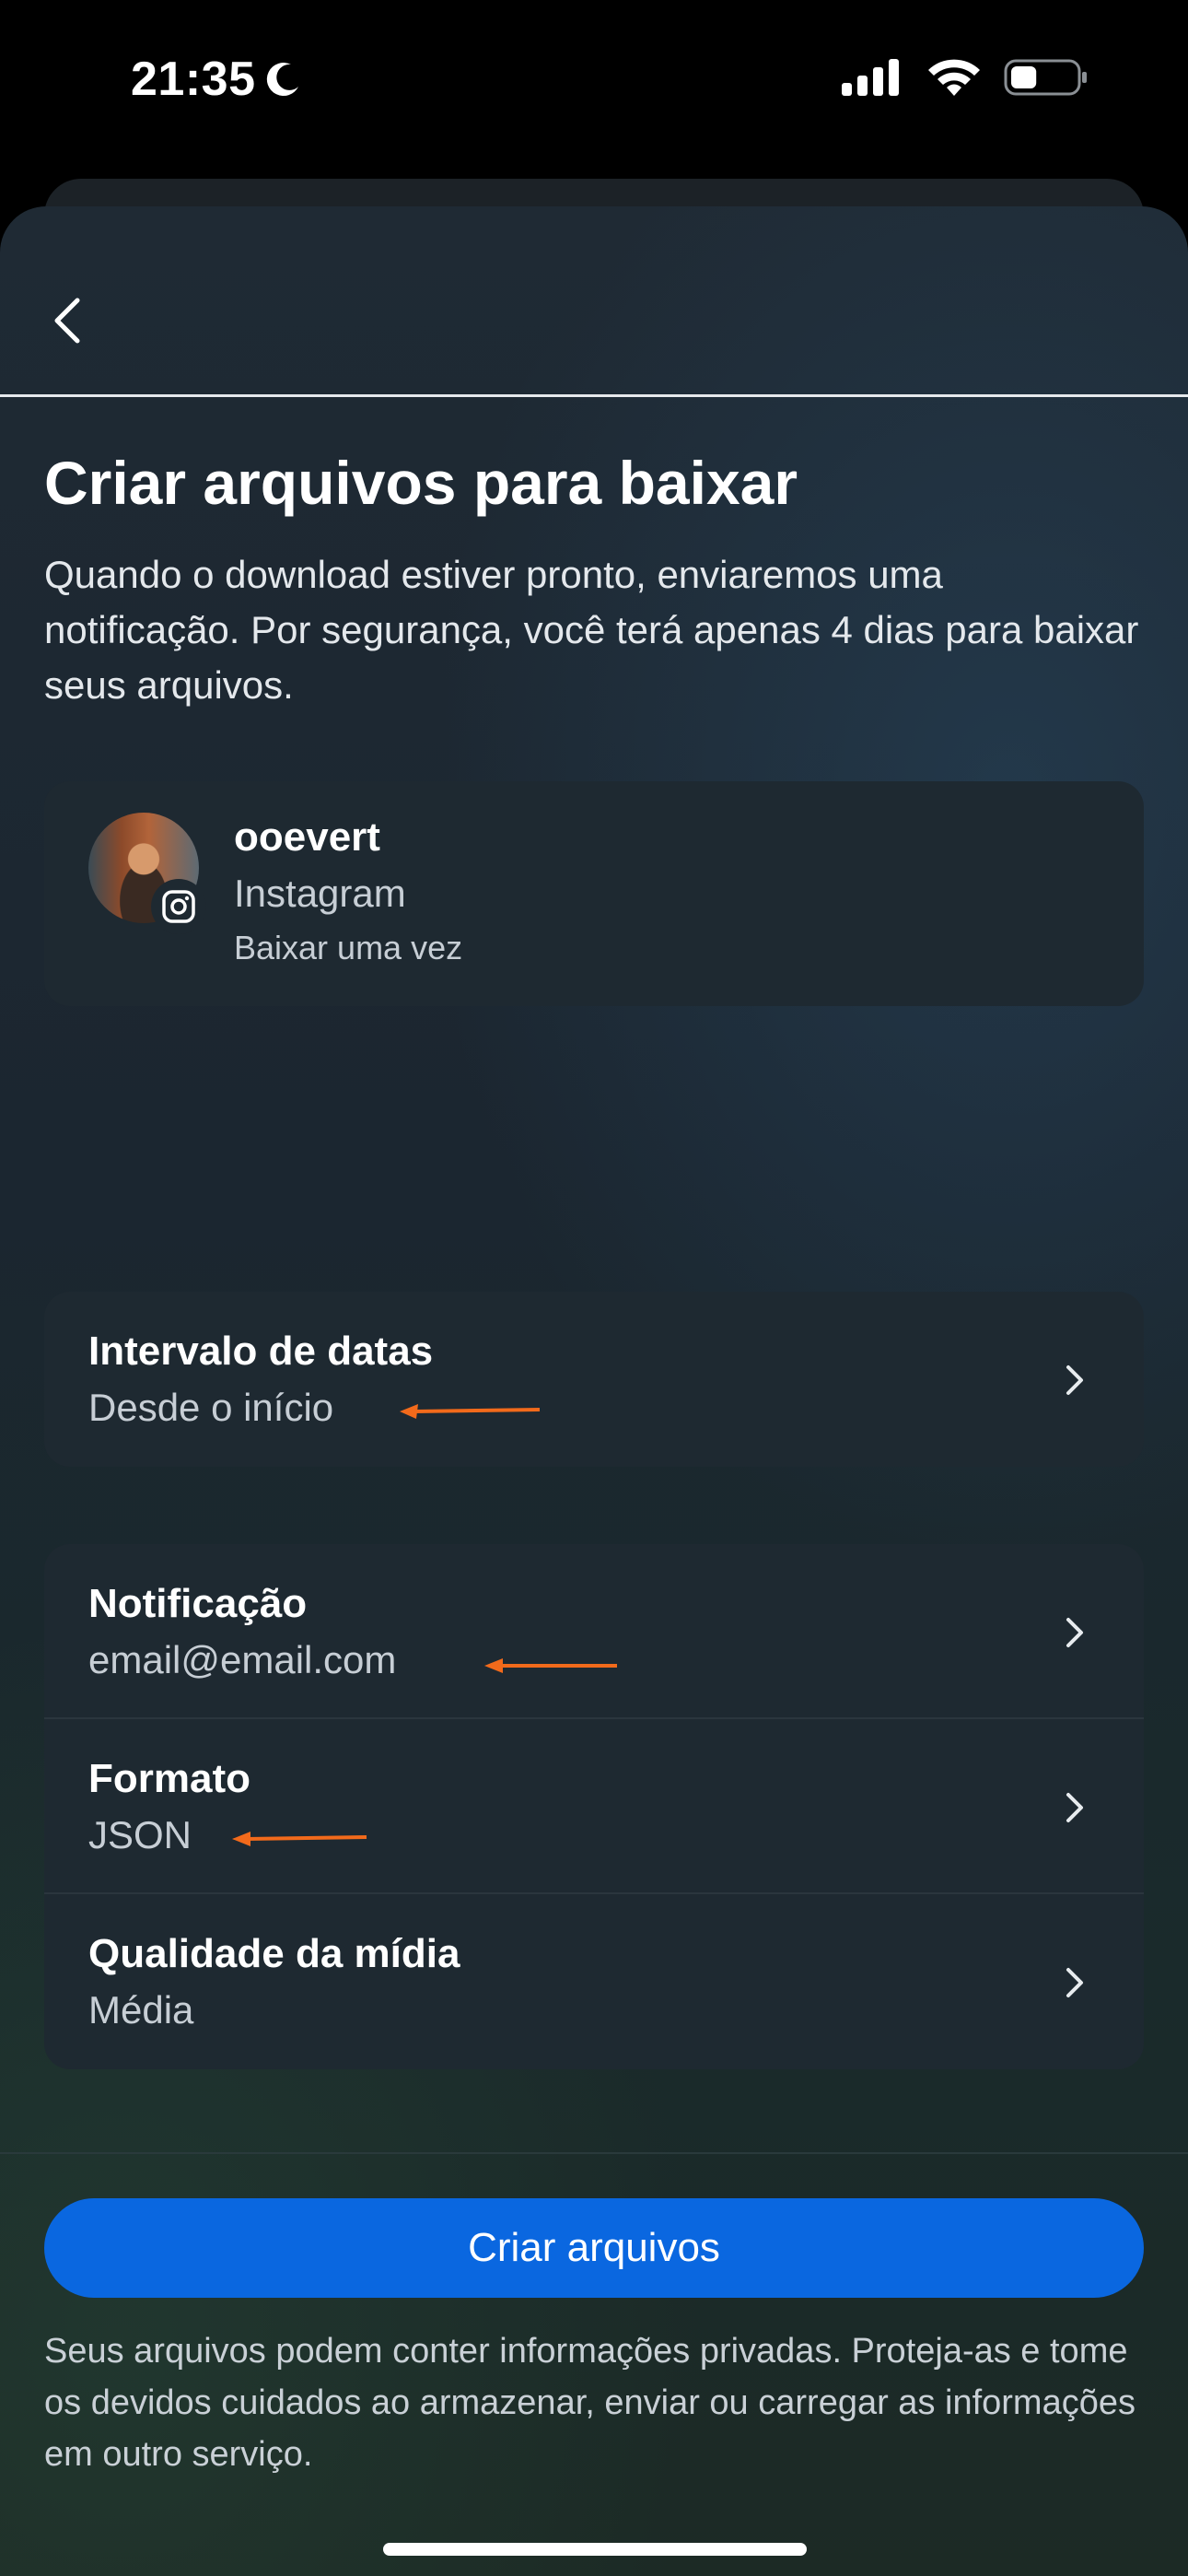 The width and height of the screenshot is (1188, 2576). I want to click on media-quality-value: Média, so click(141, 2010).